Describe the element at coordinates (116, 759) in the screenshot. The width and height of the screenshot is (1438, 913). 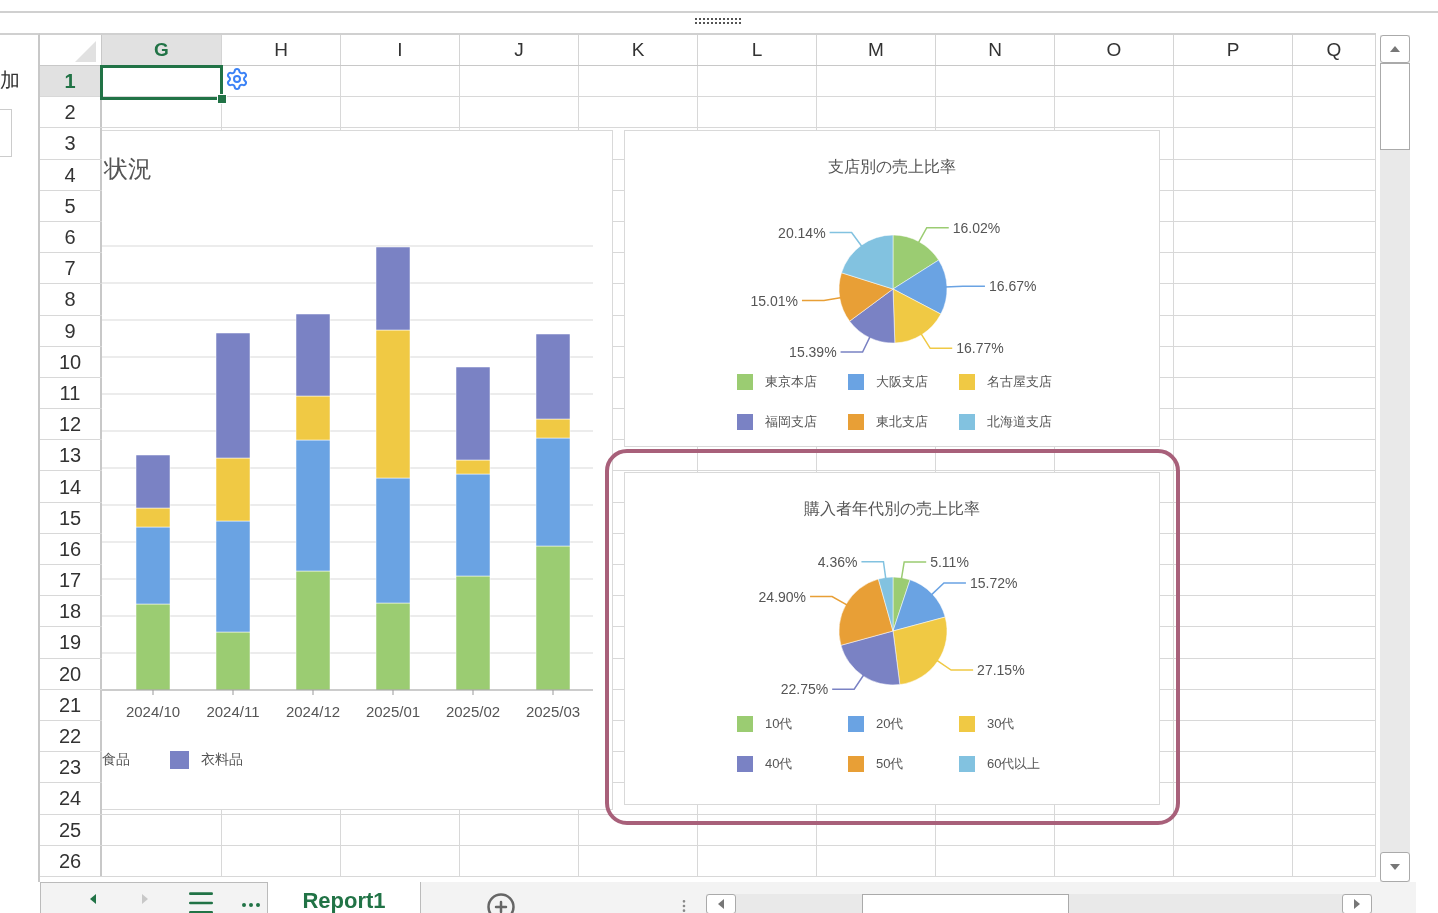
I see `legend-label: 食品` at that location.